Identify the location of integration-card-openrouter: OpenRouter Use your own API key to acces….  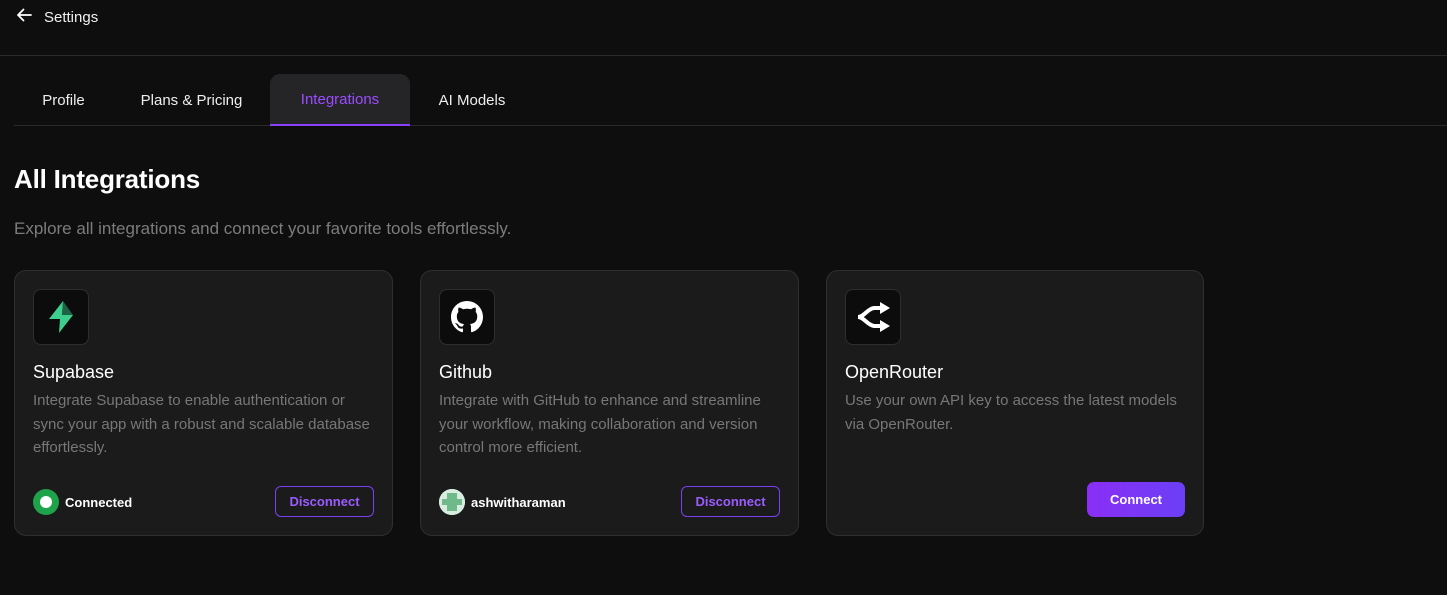
(1015, 403).